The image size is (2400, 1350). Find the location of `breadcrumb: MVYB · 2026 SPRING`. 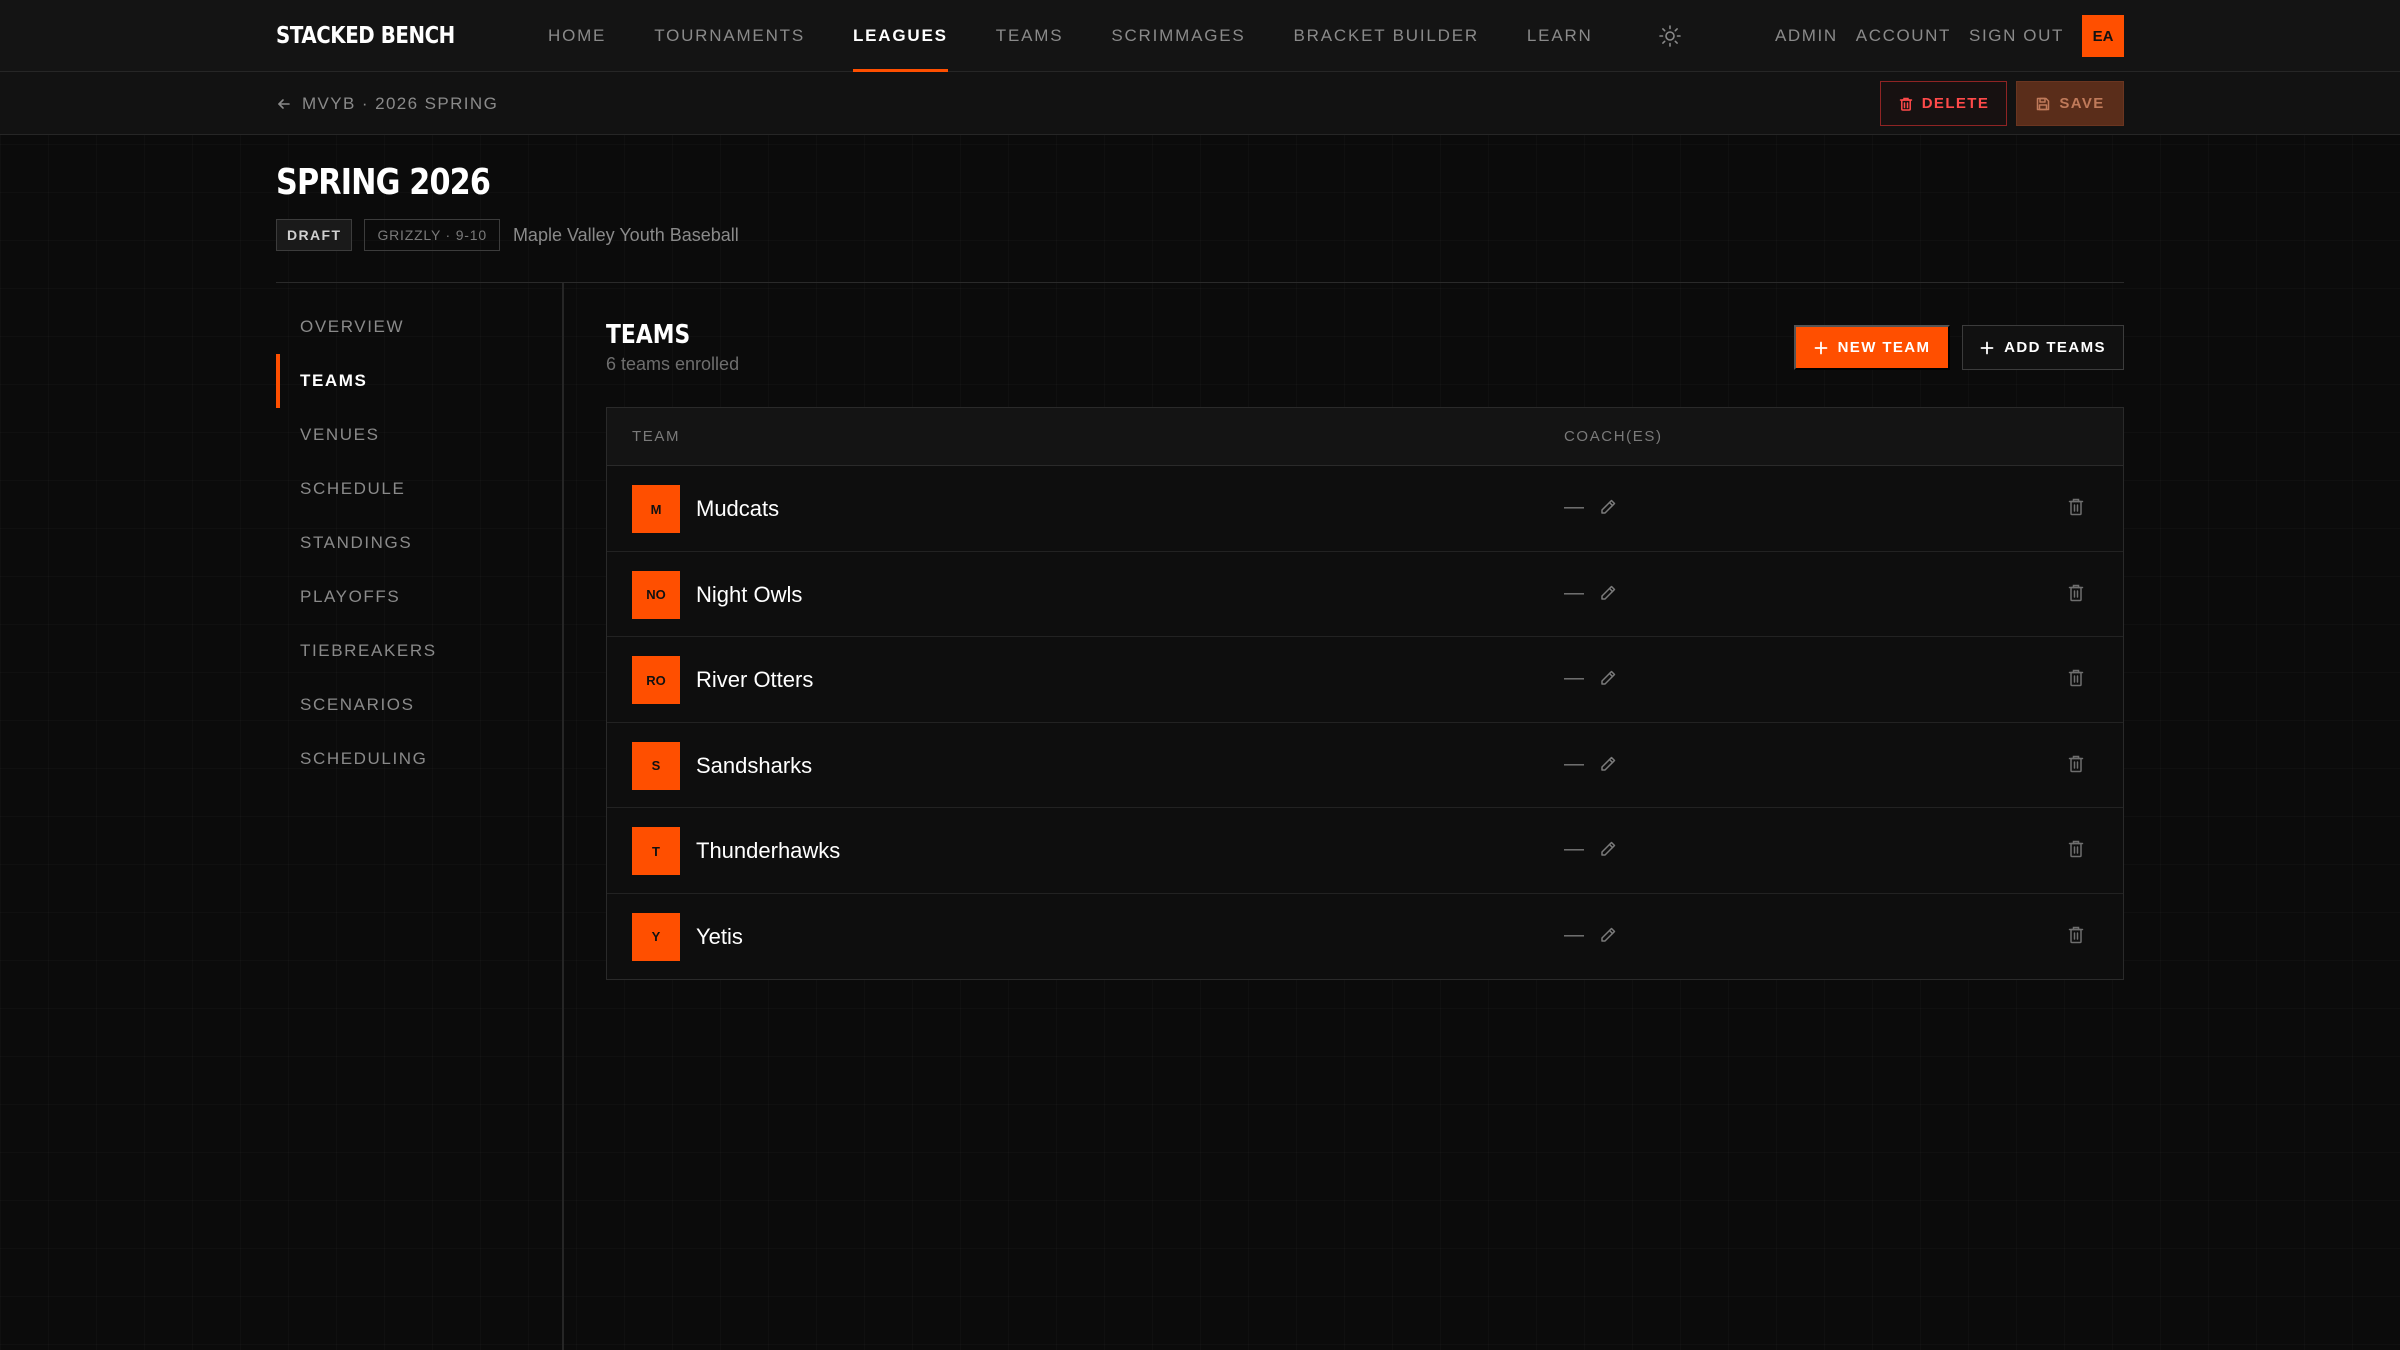

breadcrumb: MVYB · 2026 SPRING is located at coordinates (387, 104).